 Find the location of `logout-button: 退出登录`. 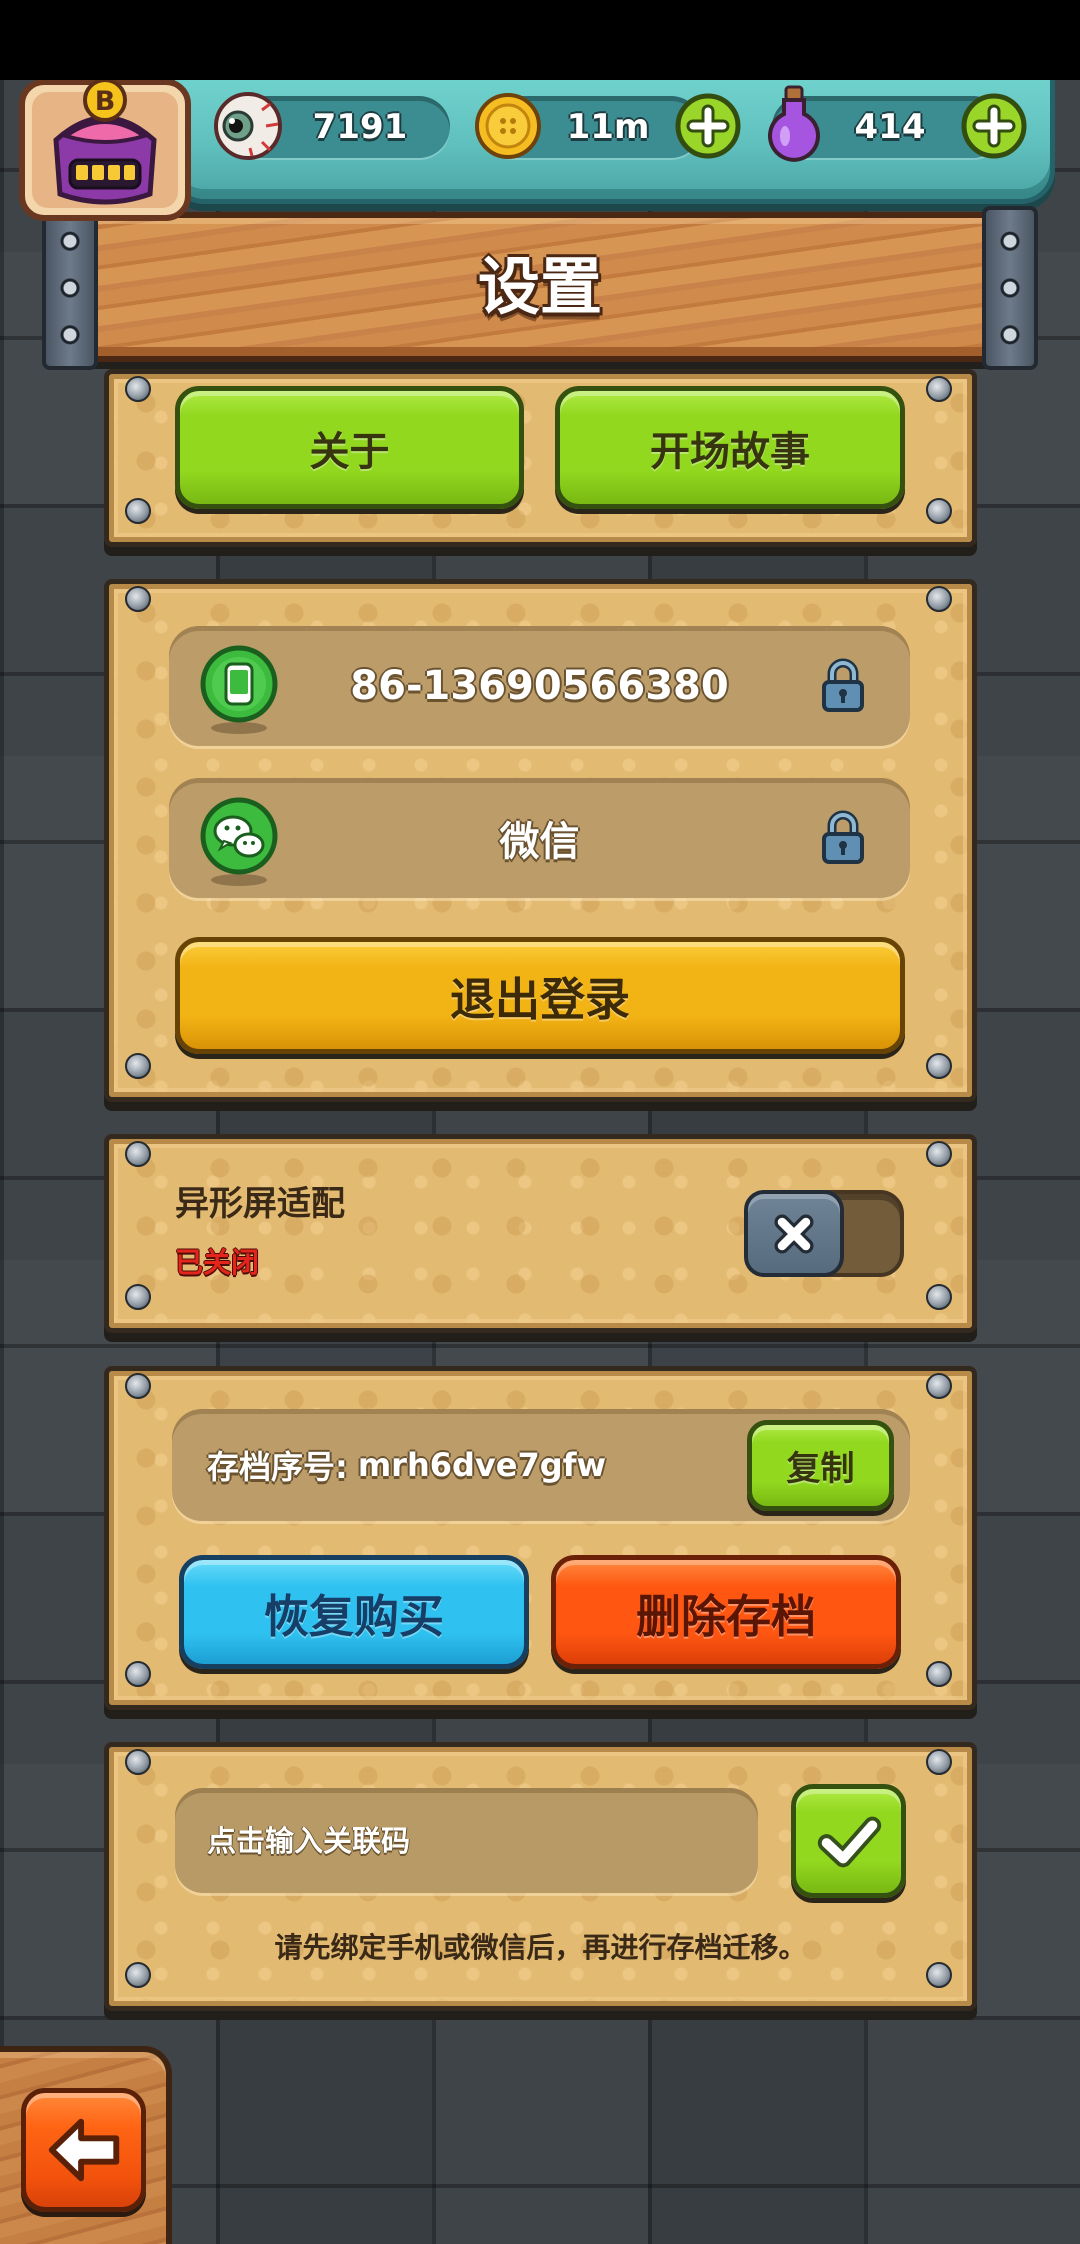

logout-button: 退出登录 is located at coordinates (540, 995).